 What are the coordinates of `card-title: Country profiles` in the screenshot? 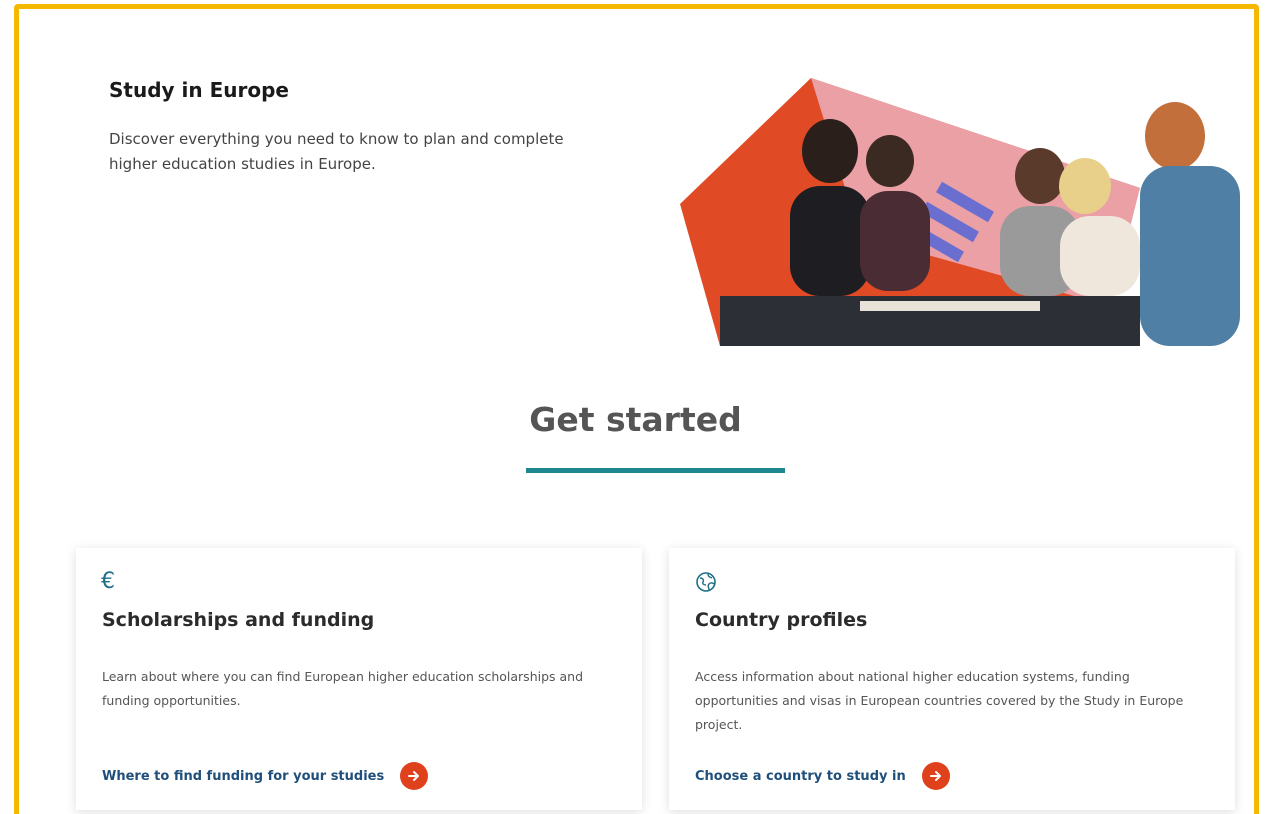 It's located at (781, 620).